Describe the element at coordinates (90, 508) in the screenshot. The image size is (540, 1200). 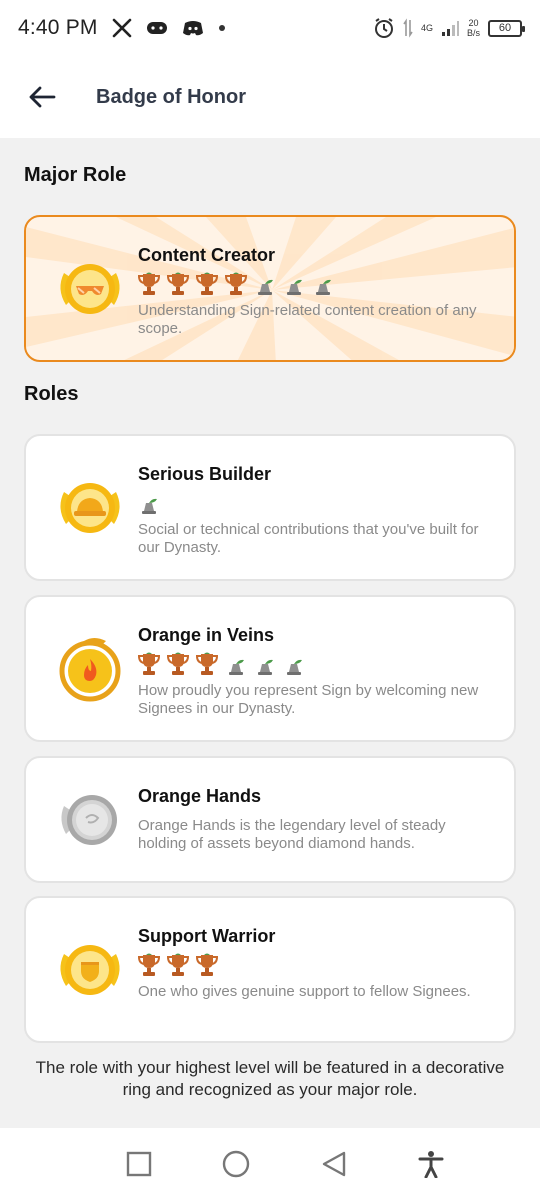
I see `hard-hat-badge-icon` at that location.